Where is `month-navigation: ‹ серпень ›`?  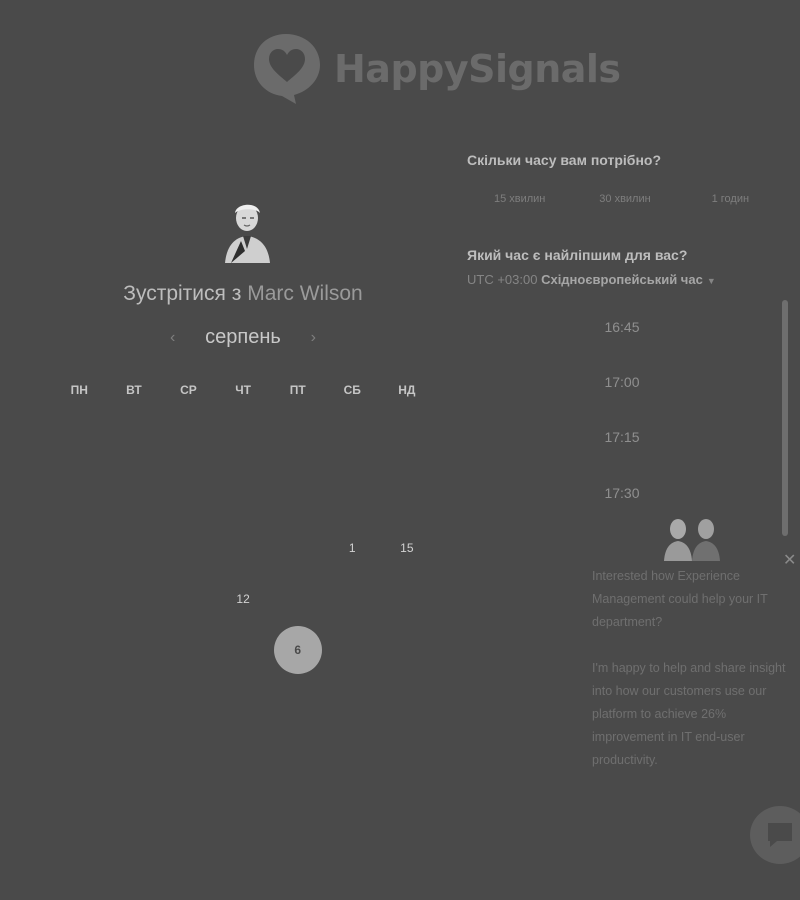
month-navigation: ‹ серпень › is located at coordinates (243, 337).